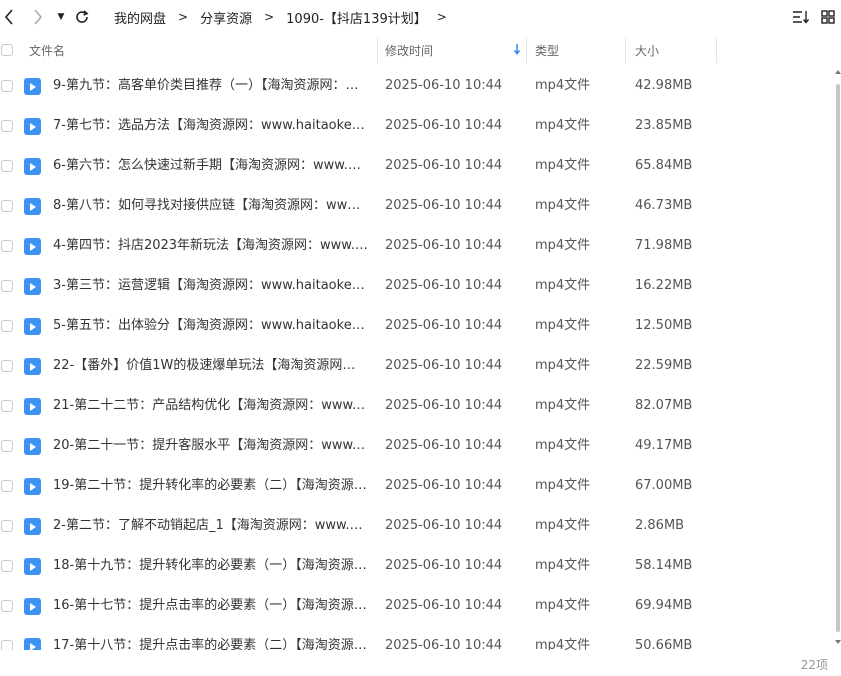 The width and height of the screenshot is (841, 676). I want to click on status-bar: 22项, so click(420, 663).